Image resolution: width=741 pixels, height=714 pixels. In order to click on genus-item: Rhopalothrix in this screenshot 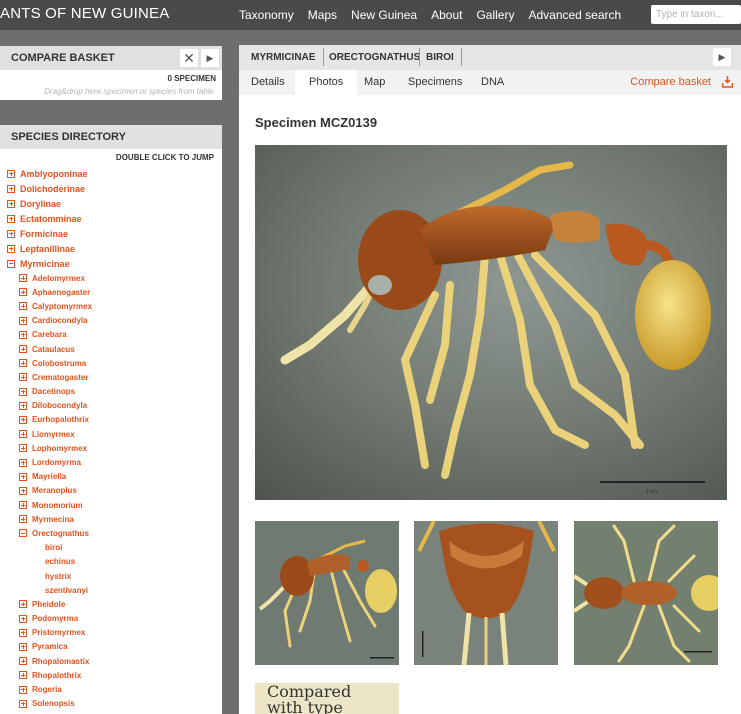, I will do `click(111, 675)`.